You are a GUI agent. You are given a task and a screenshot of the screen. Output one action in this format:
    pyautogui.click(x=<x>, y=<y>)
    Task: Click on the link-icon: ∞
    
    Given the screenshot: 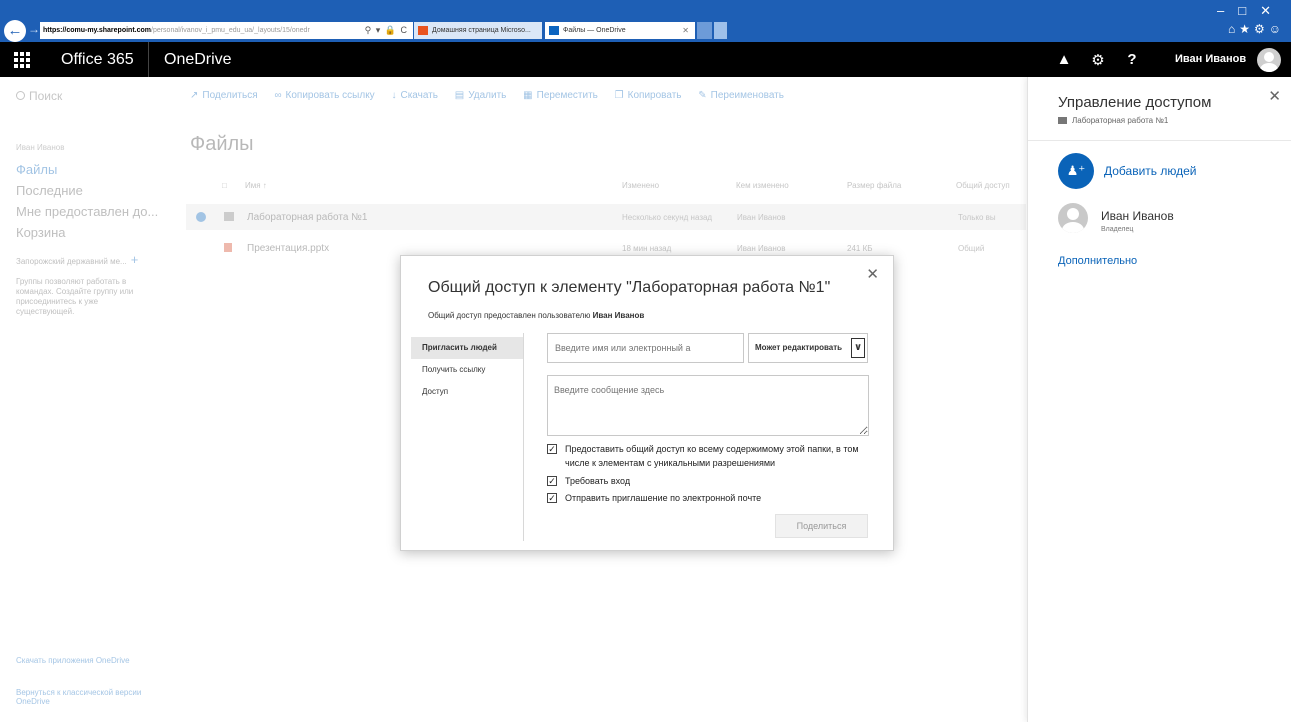 What is the action you would take?
    pyautogui.click(x=278, y=95)
    